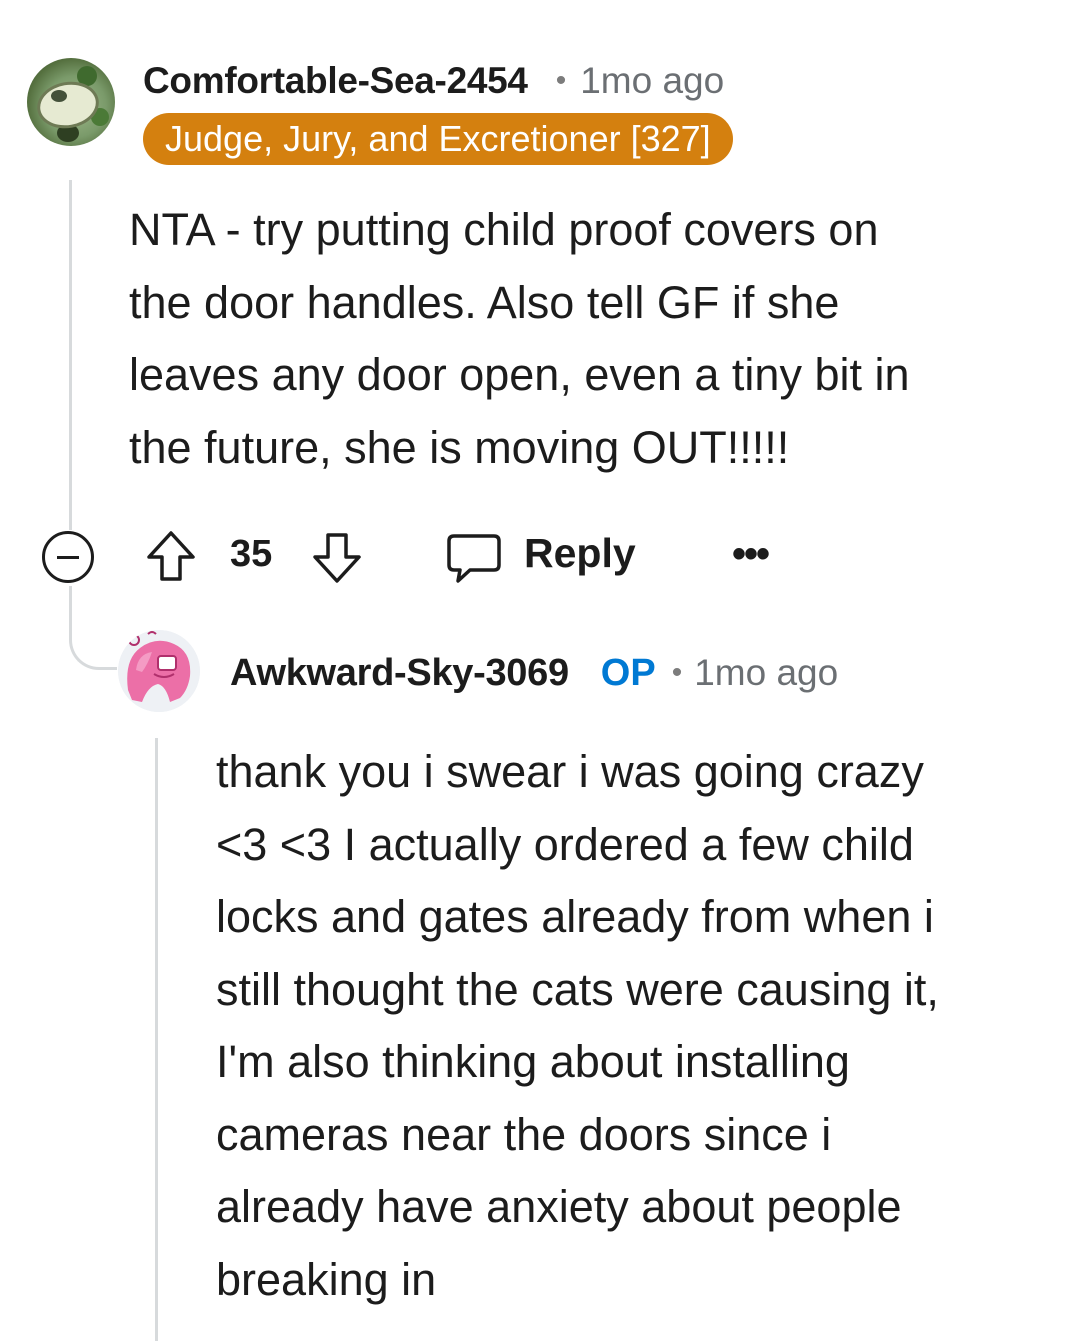  I want to click on more-options-icon: •••, so click(751, 554).